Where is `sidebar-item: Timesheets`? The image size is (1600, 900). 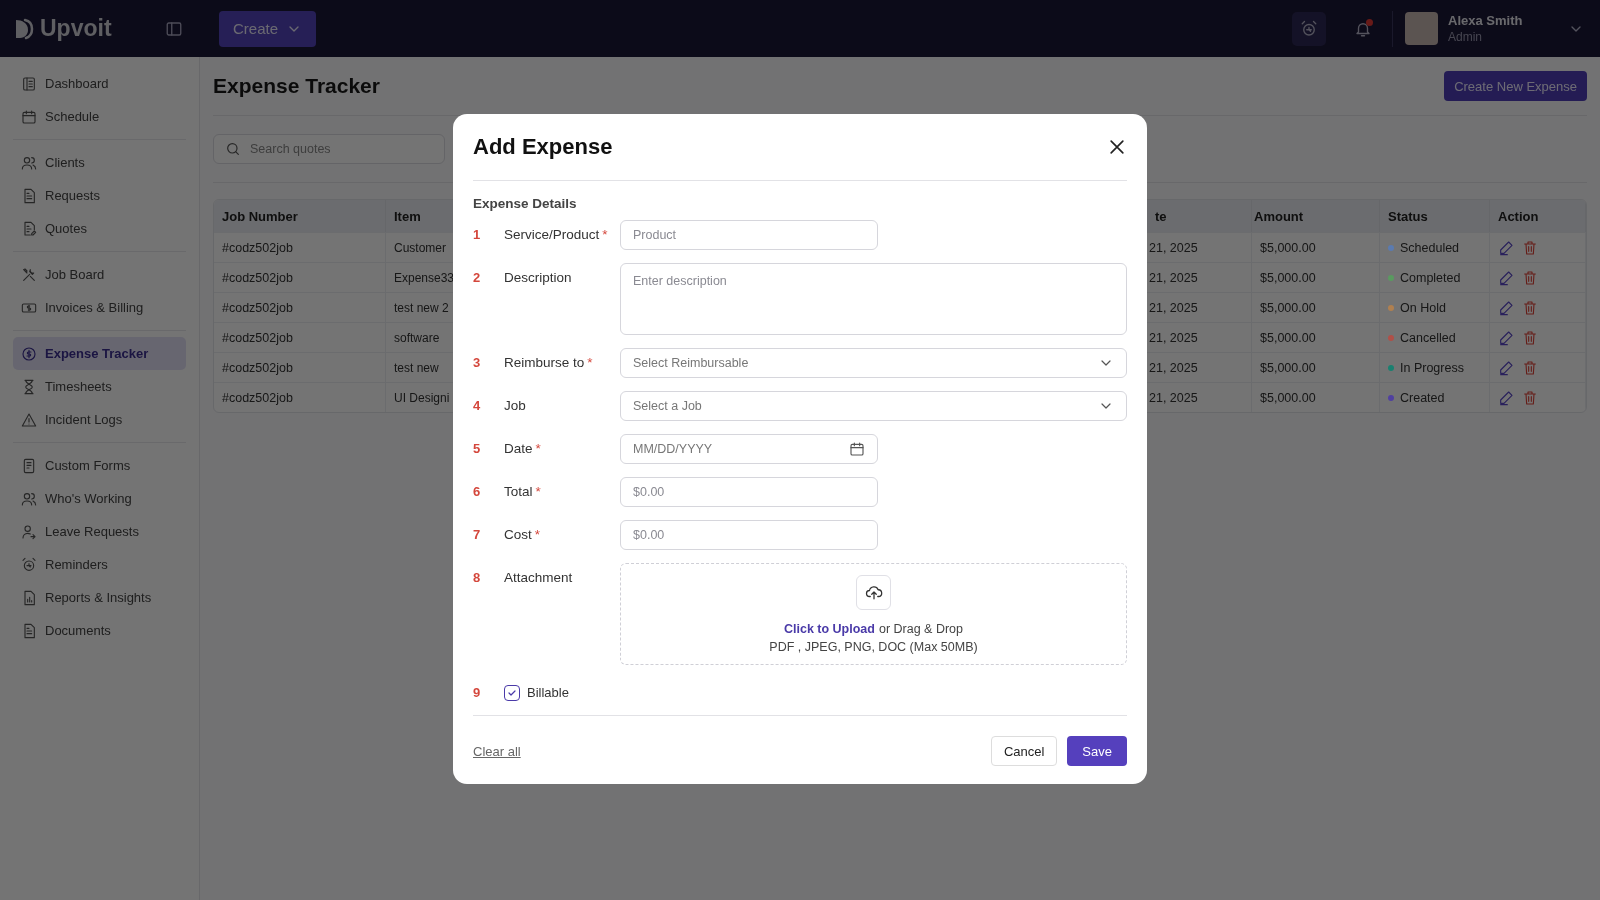 sidebar-item: Timesheets is located at coordinates (99, 386).